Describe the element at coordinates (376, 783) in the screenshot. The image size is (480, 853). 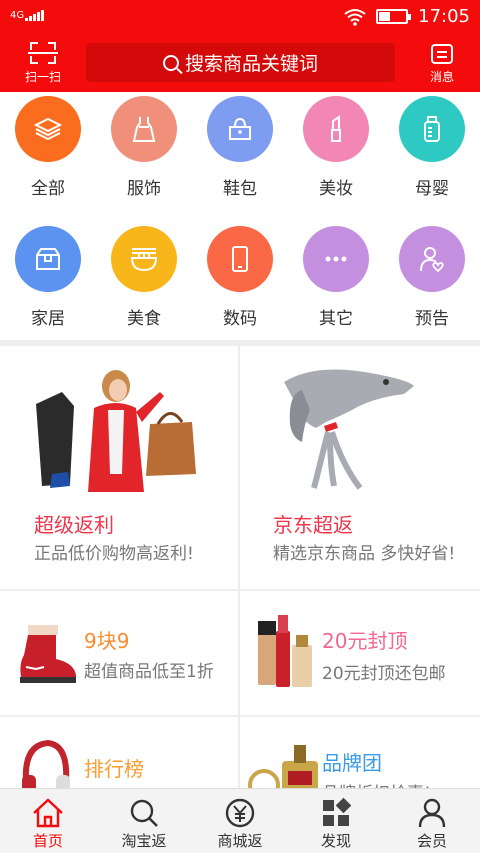
I see `promo-subtitle: 品牌折扣抢惠!` at that location.